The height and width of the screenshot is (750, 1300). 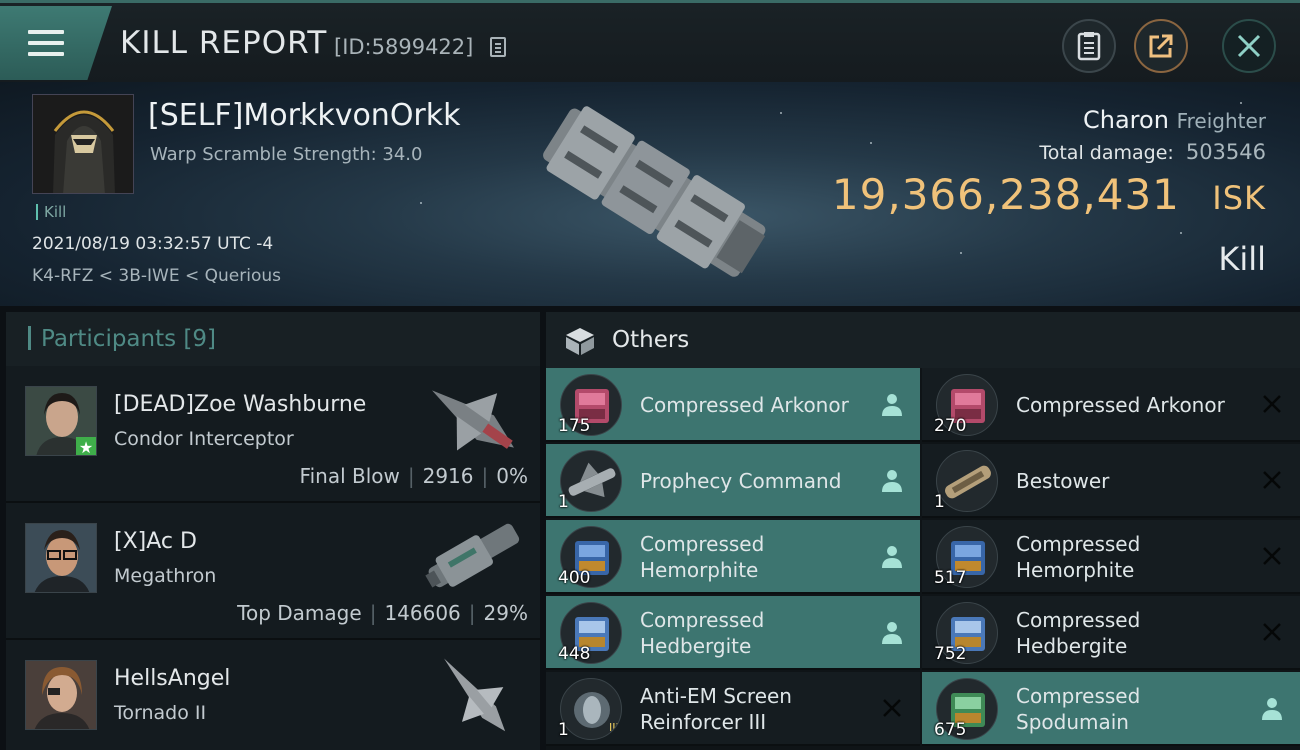 I want to click on item-row: 752 Compressed Hedbergite, so click(x=1111, y=633).